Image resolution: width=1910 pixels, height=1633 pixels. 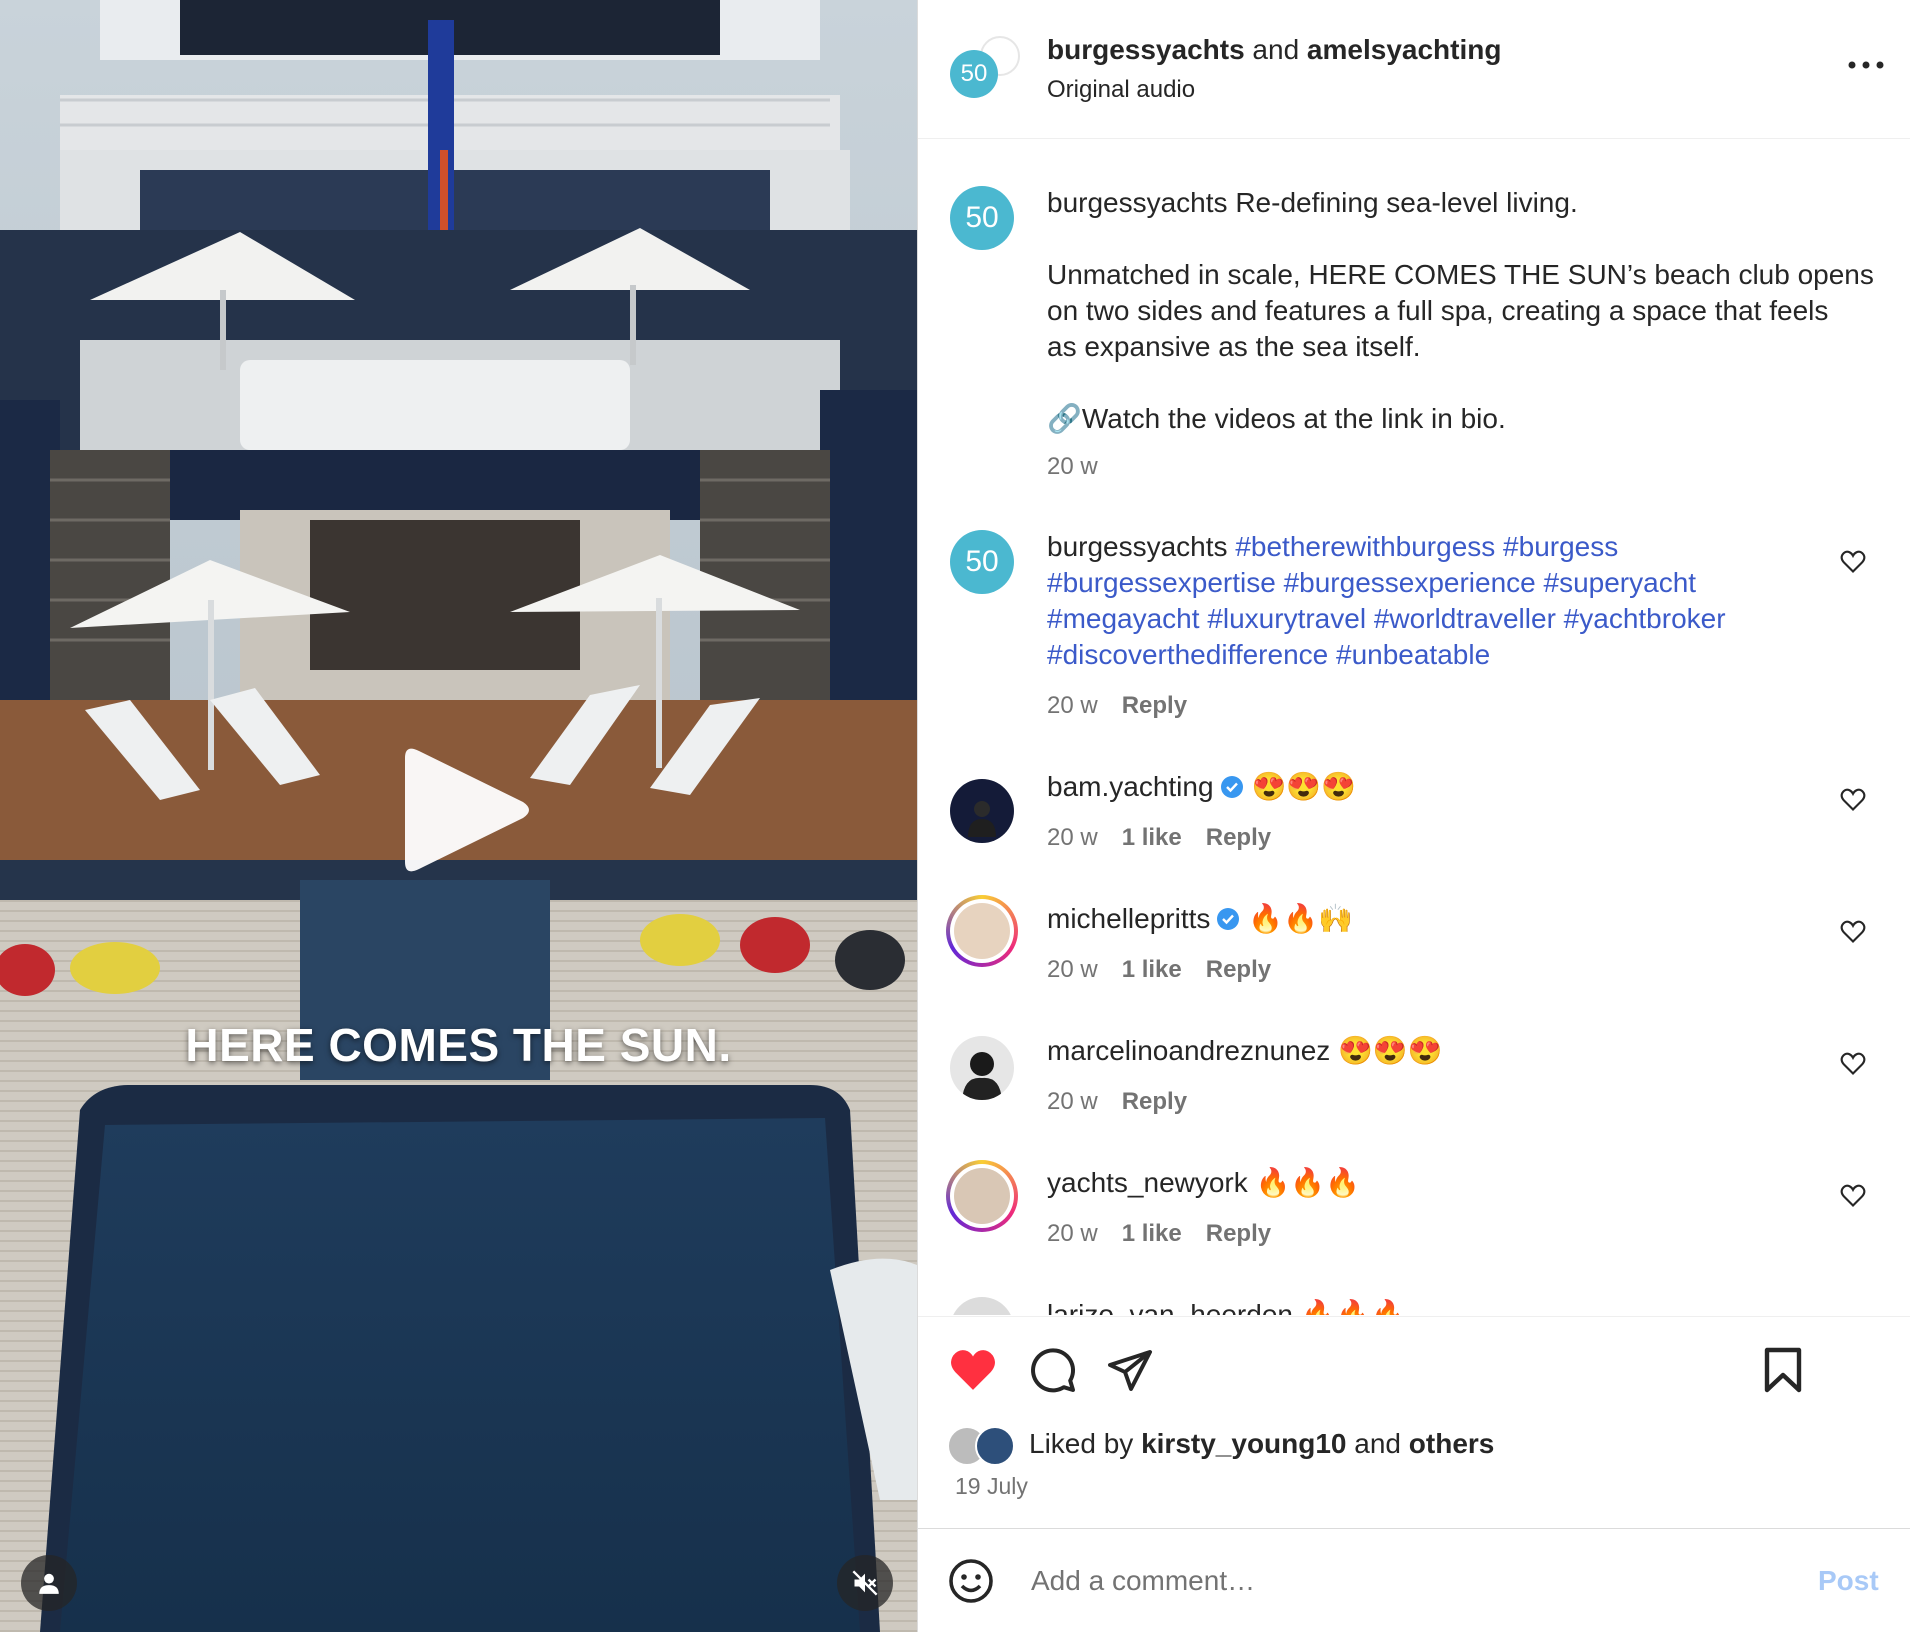 What do you see at coordinates (1081, 1443) in the screenshot?
I see `liked-by-prefix: Liked by` at bounding box center [1081, 1443].